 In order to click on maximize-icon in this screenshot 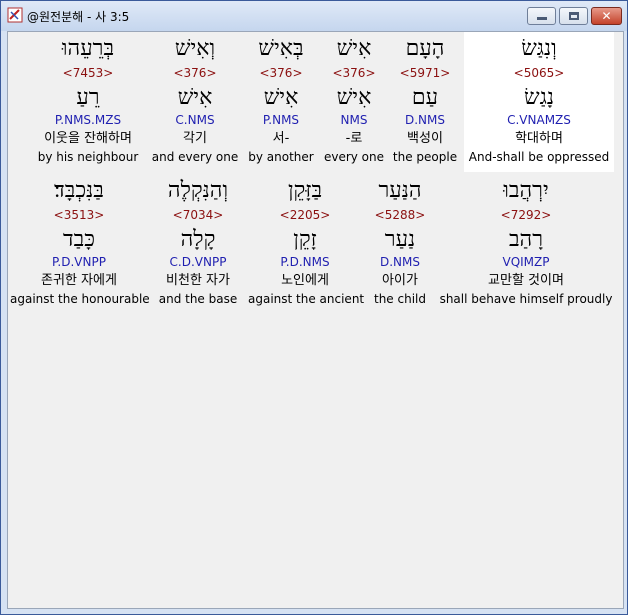, I will do `click(574, 16)`.